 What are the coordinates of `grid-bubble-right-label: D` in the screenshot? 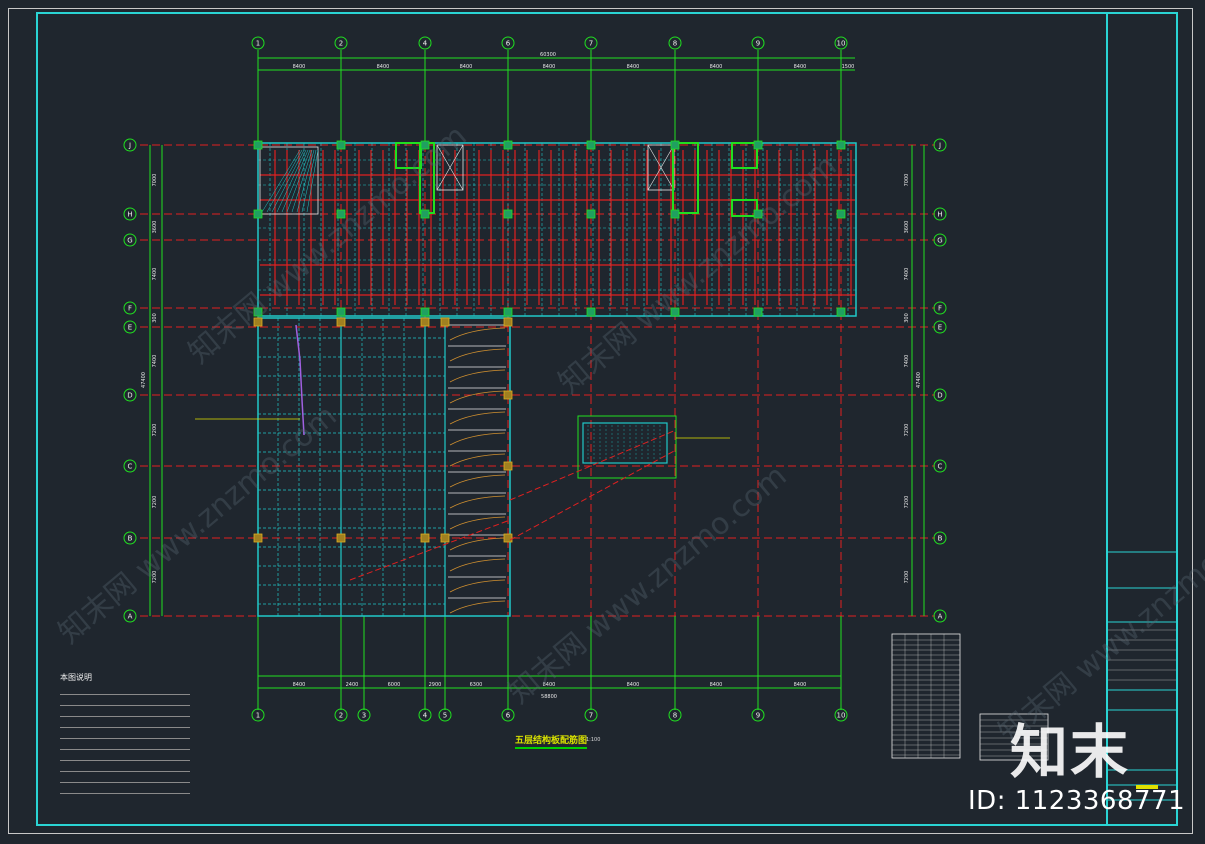 It's located at (939, 396).